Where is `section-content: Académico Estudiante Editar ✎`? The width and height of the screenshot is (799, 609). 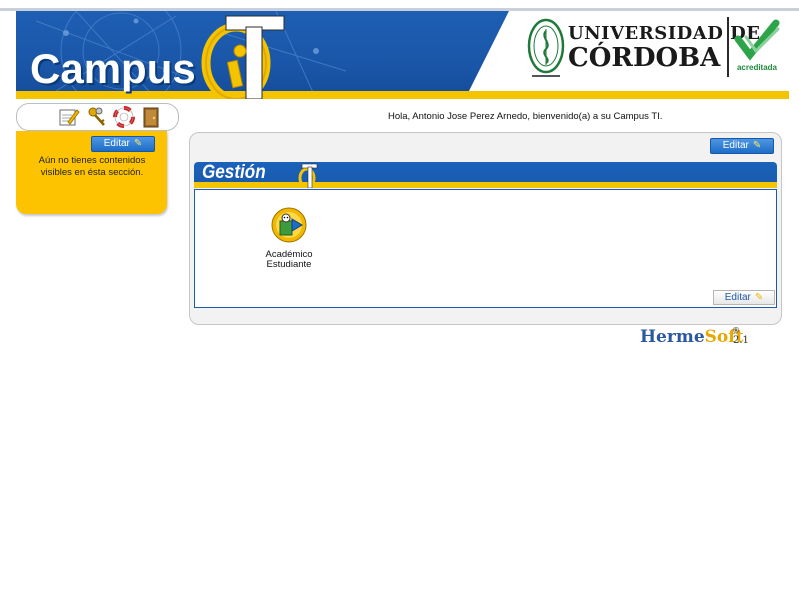
section-content: Académico Estudiante Editar ✎ is located at coordinates (485, 248).